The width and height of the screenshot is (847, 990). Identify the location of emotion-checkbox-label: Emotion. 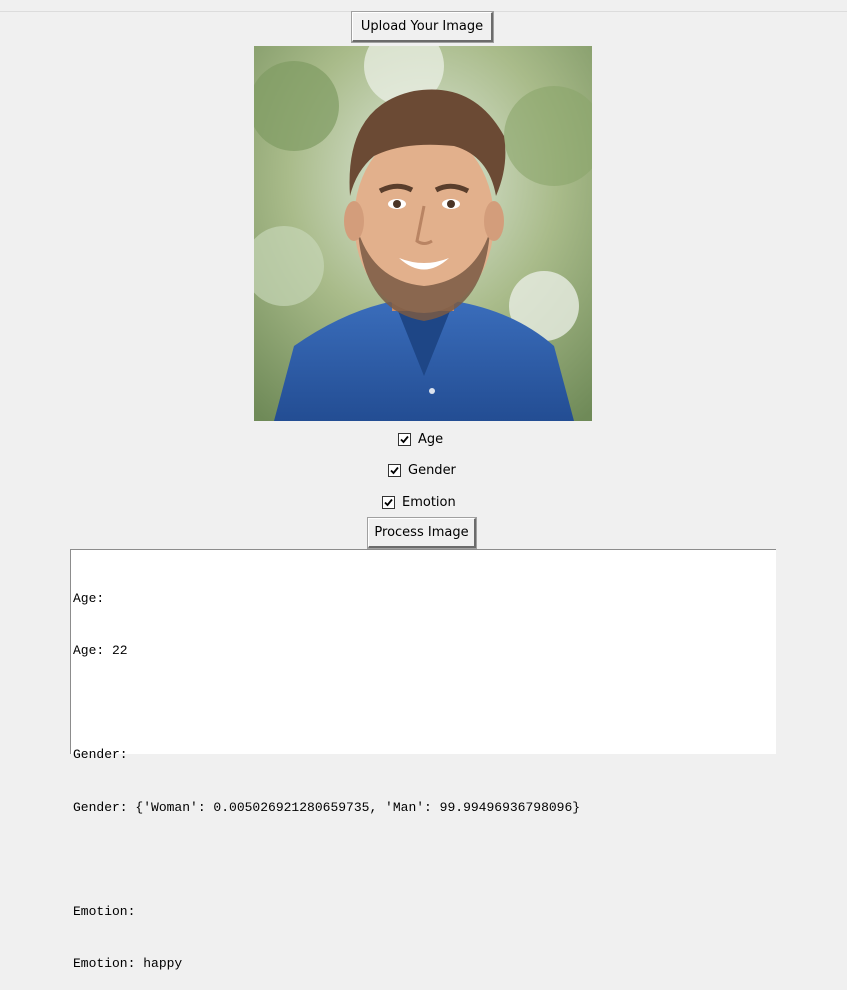
(429, 502).